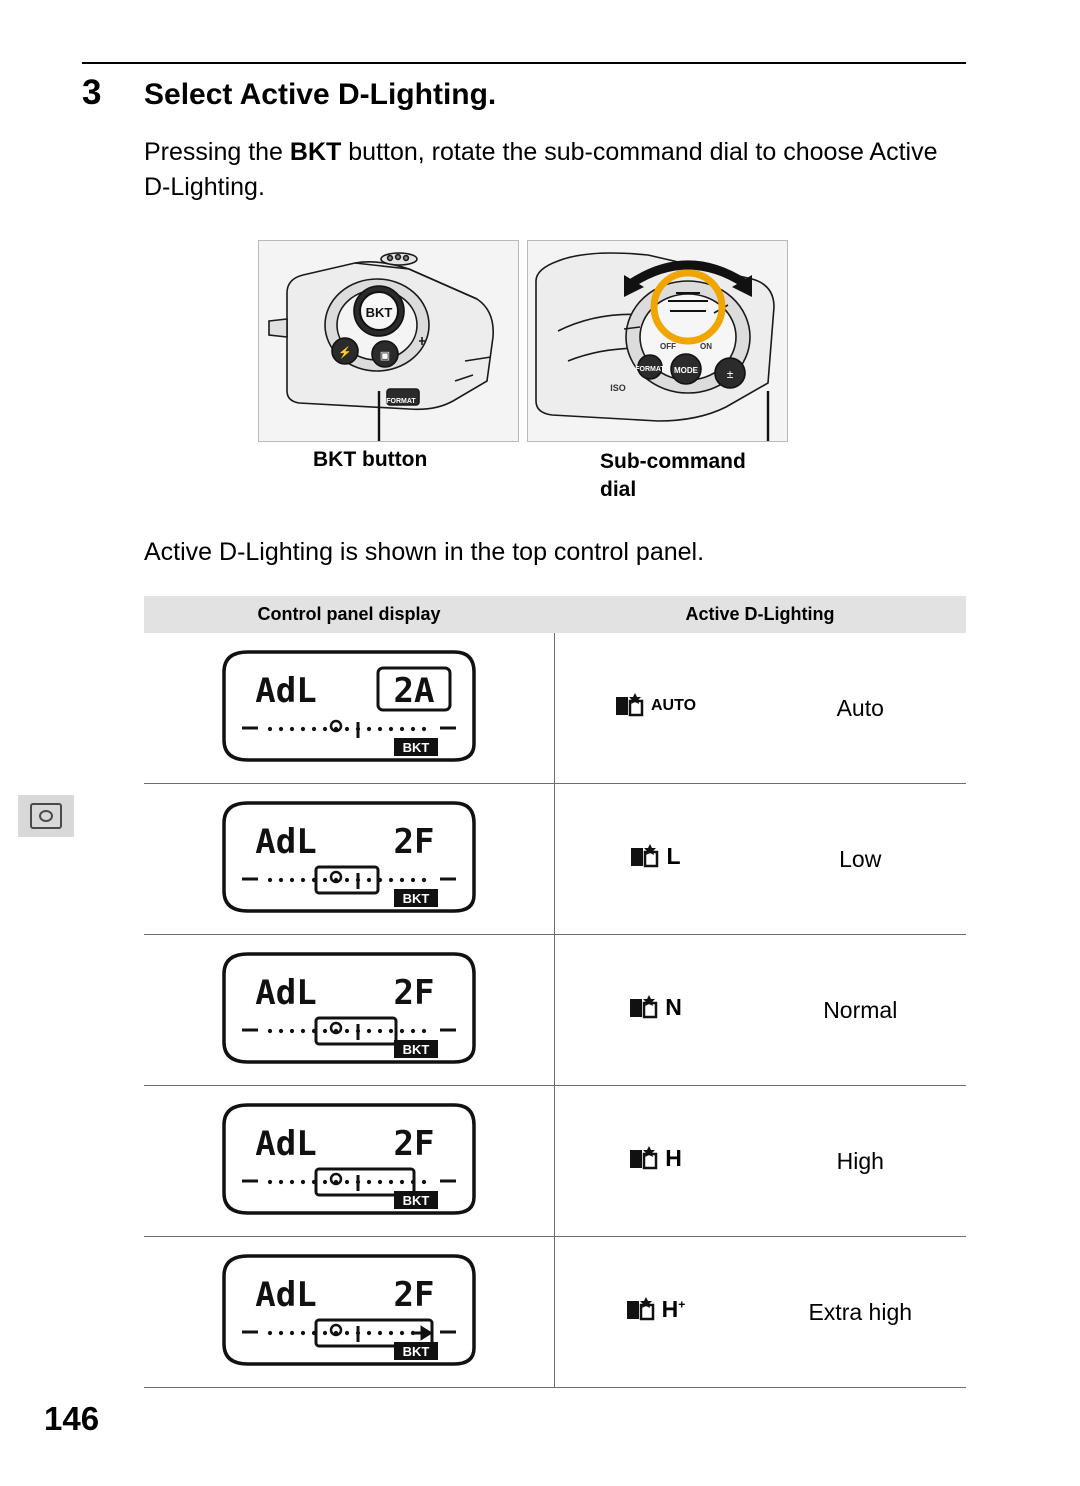 The image size is (1080, 1486). What do you see at coordinates (370, 459) in the screenshot?
I see `caption-bkt-button: BKT button` at bounding box center [370, 459].